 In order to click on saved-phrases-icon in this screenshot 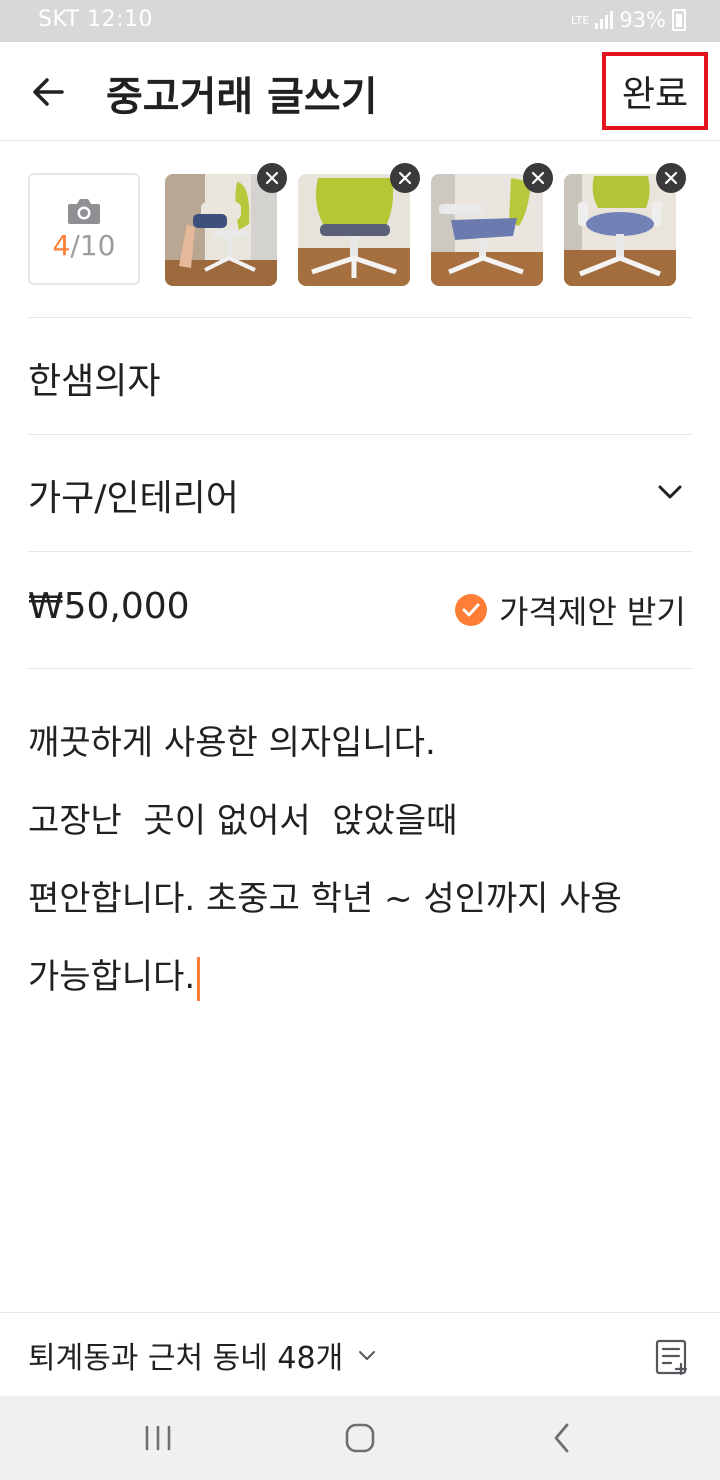, I will do `click(672, 1357)`.